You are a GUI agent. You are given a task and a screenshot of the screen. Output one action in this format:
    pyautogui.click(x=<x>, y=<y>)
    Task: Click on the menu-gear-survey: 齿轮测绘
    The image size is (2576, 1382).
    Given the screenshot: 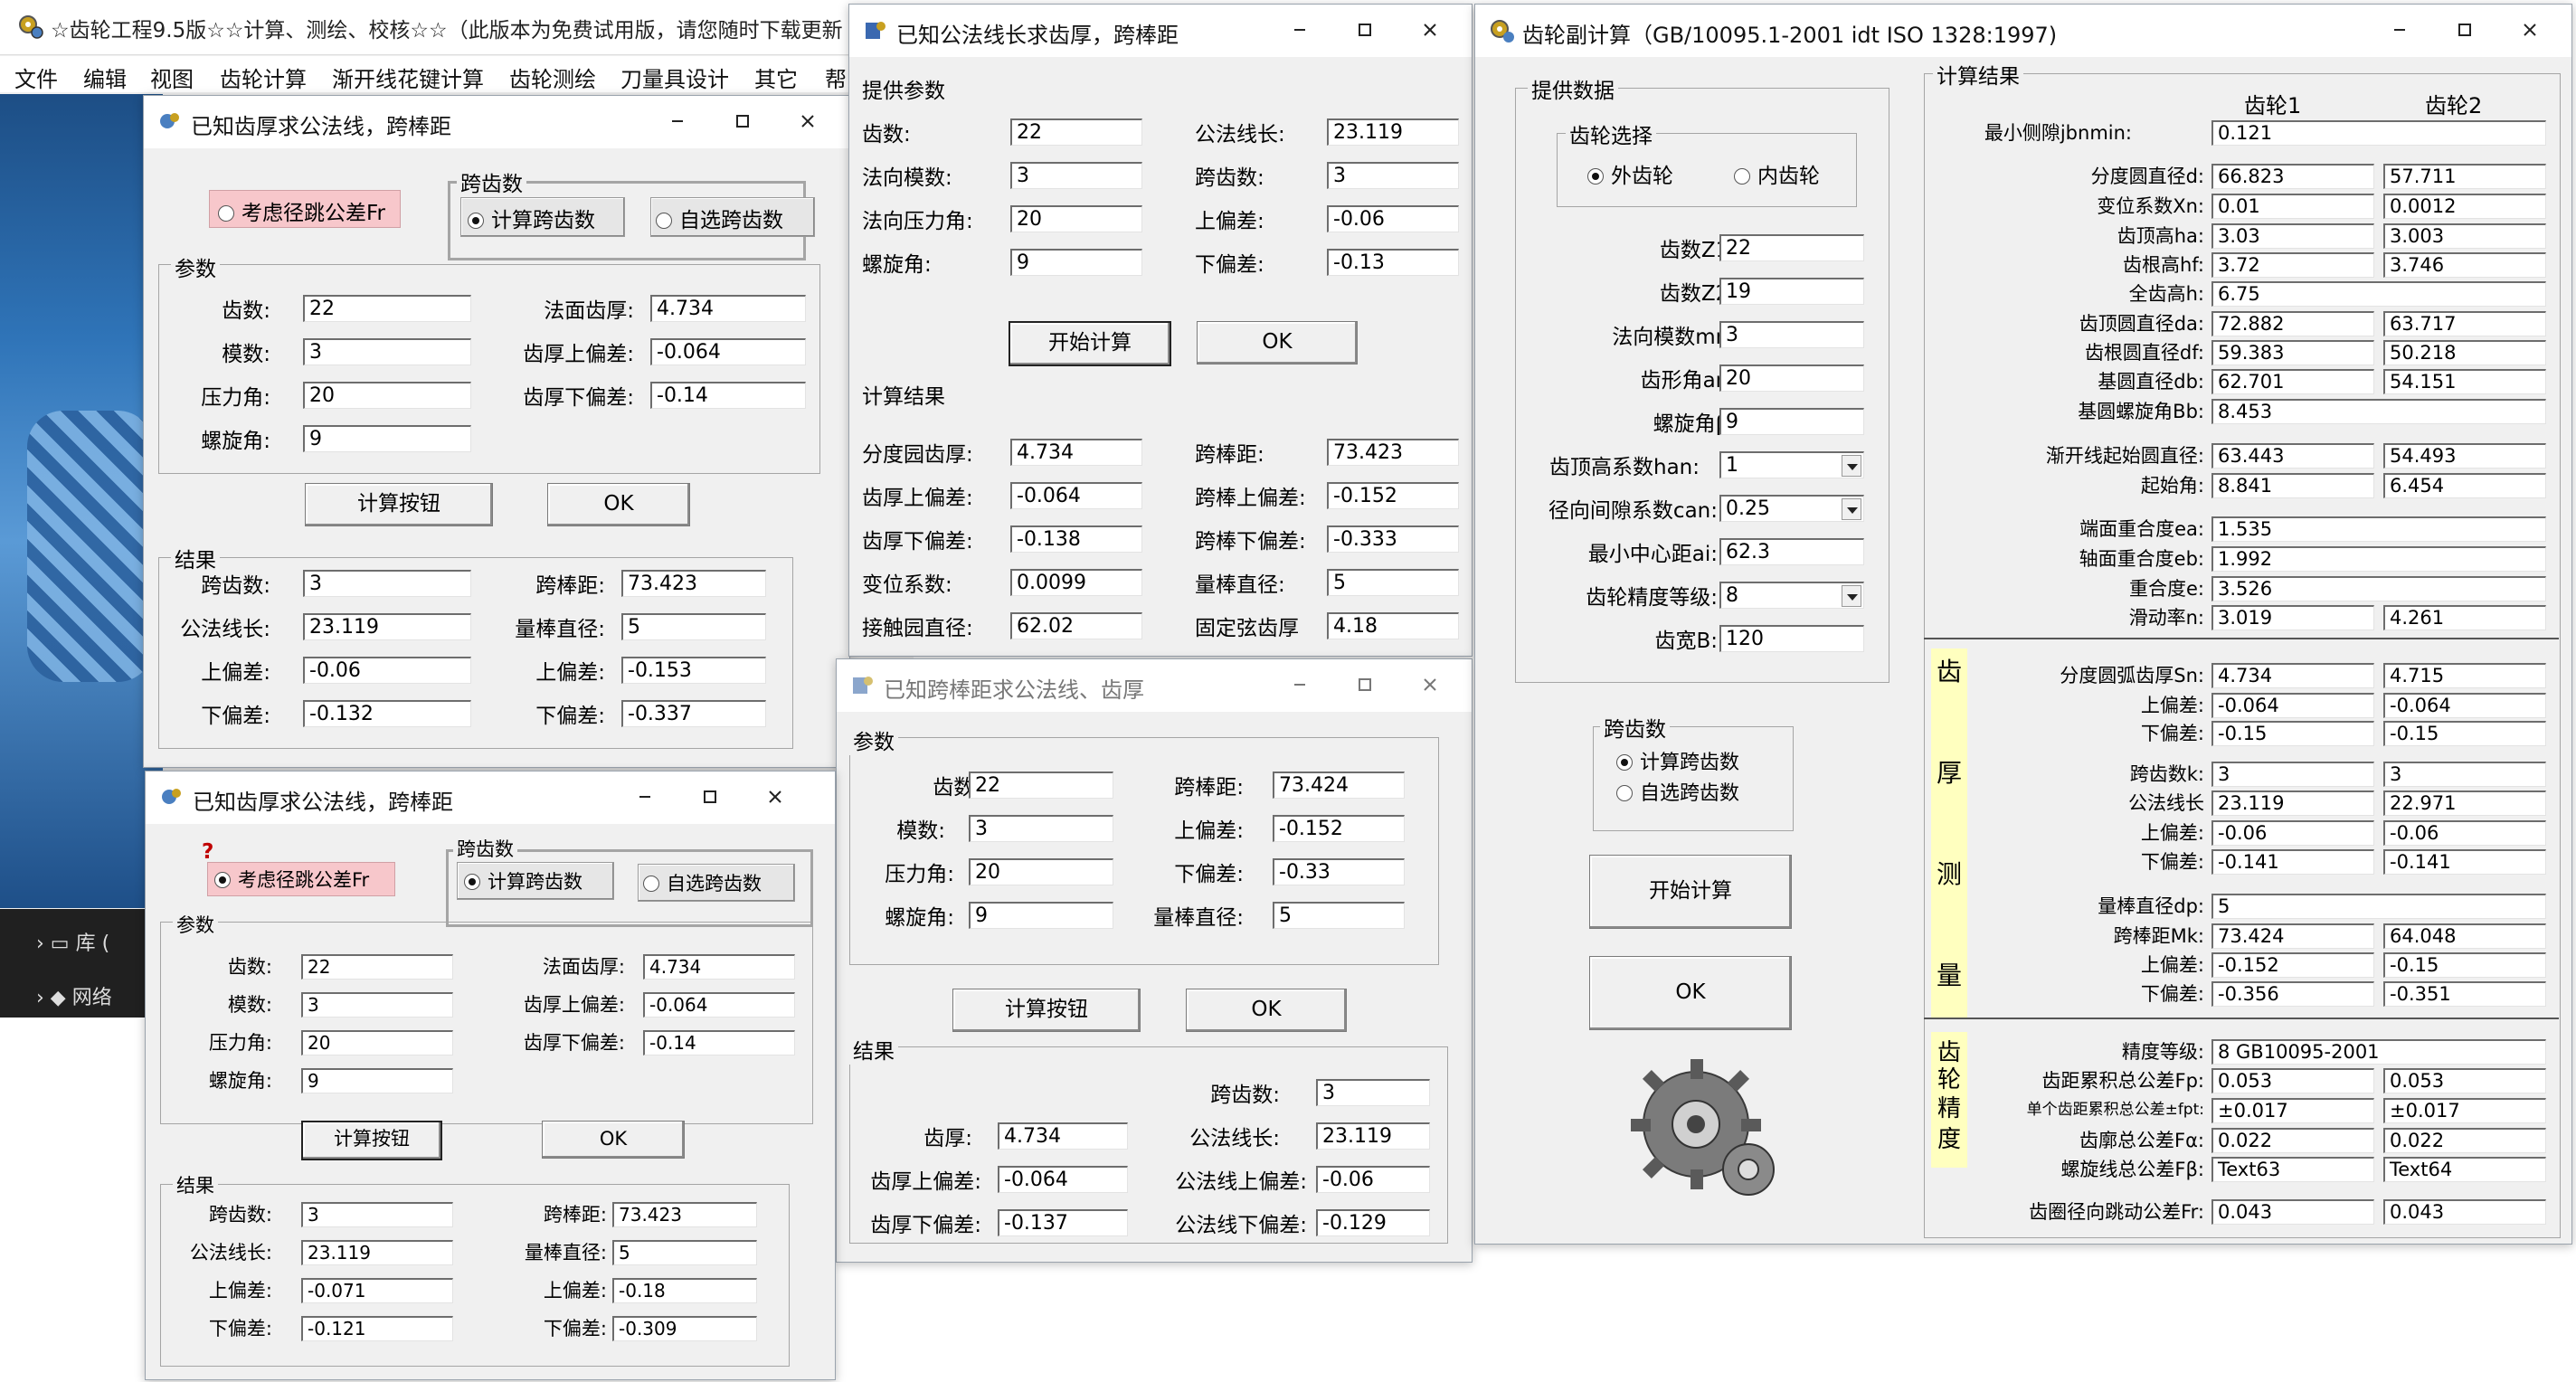 What is the action you would take?
    pyautogui.click(x=552, y=77)
    